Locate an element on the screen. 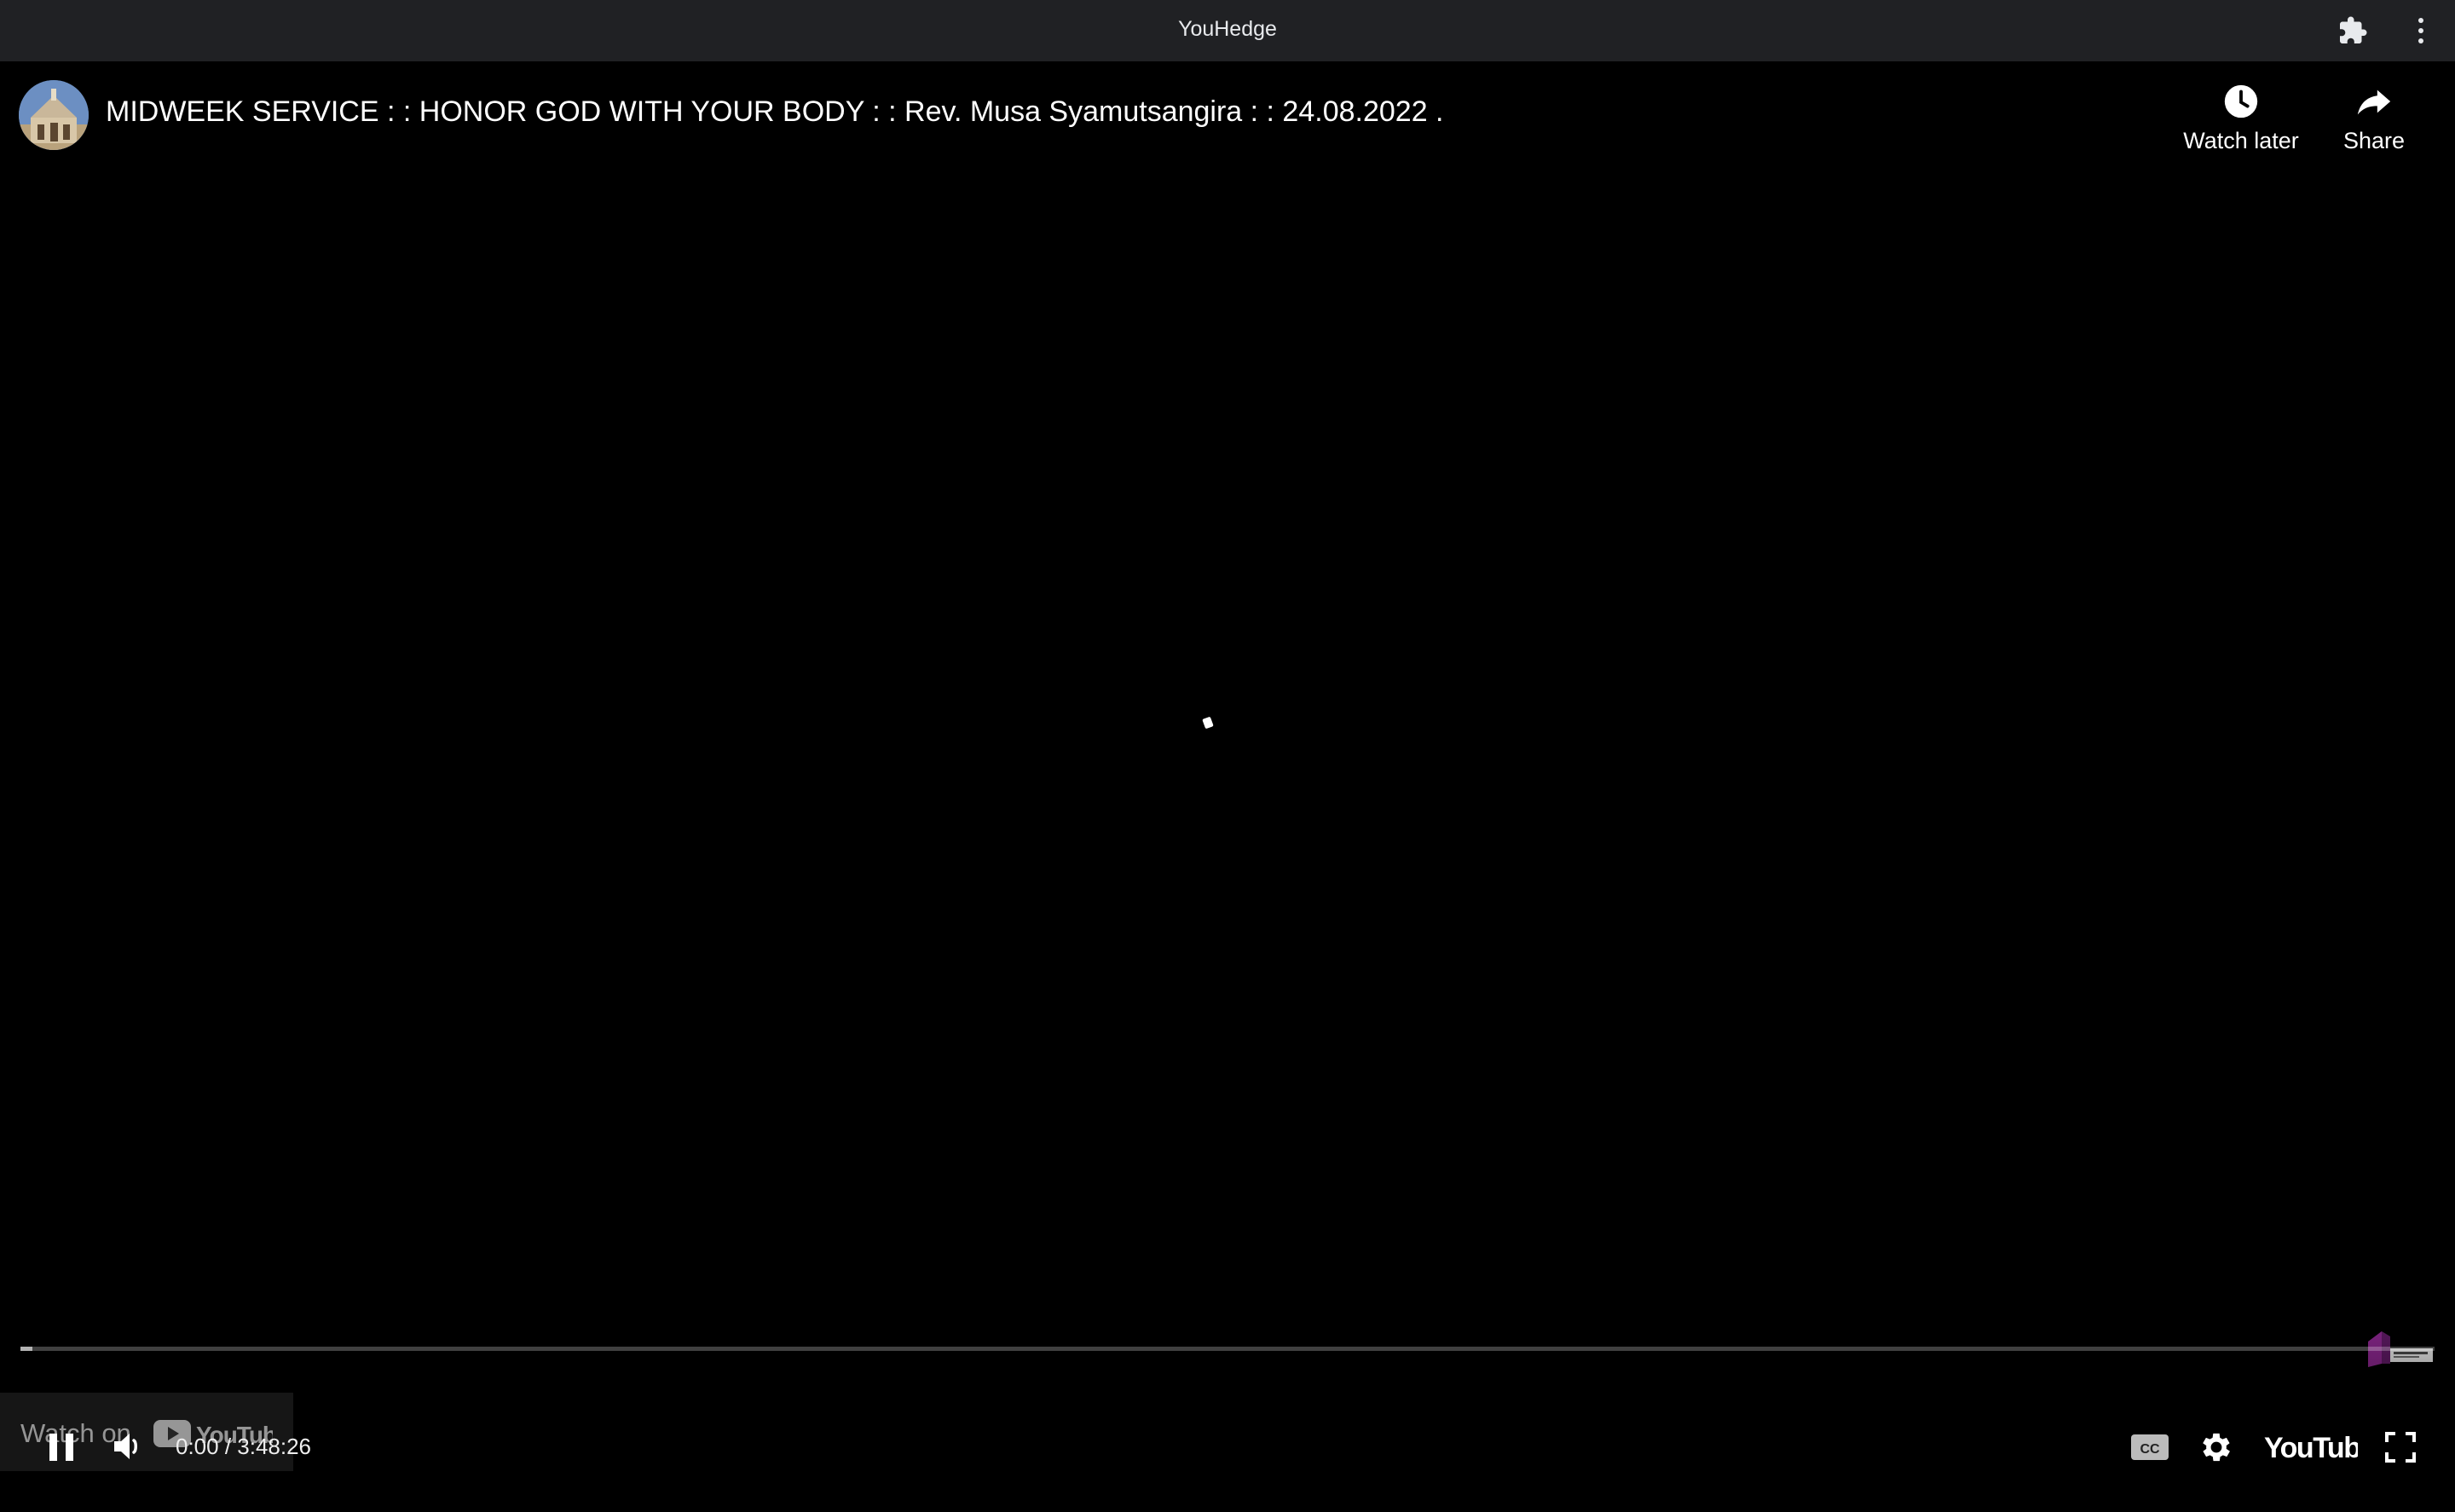  loading-spinner is located at coordinates (1208, 723).